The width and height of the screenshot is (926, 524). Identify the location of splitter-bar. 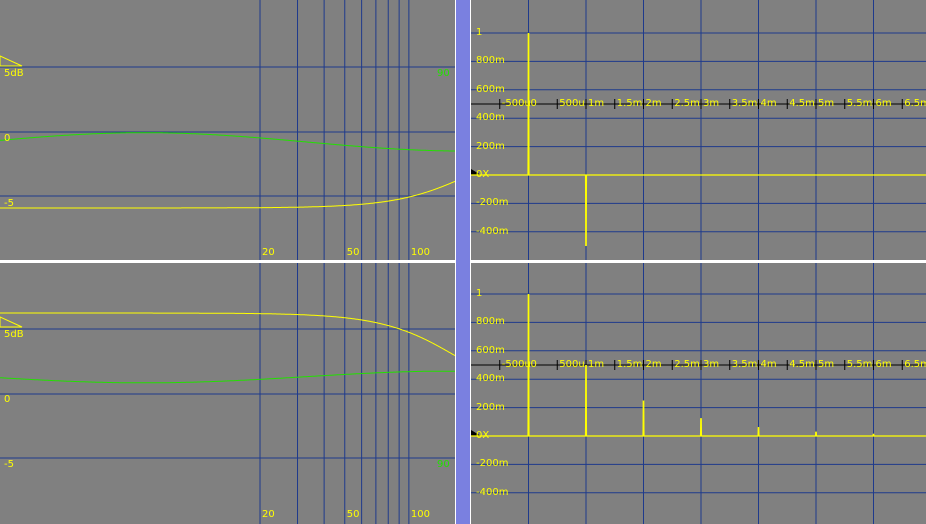
(463, 262).